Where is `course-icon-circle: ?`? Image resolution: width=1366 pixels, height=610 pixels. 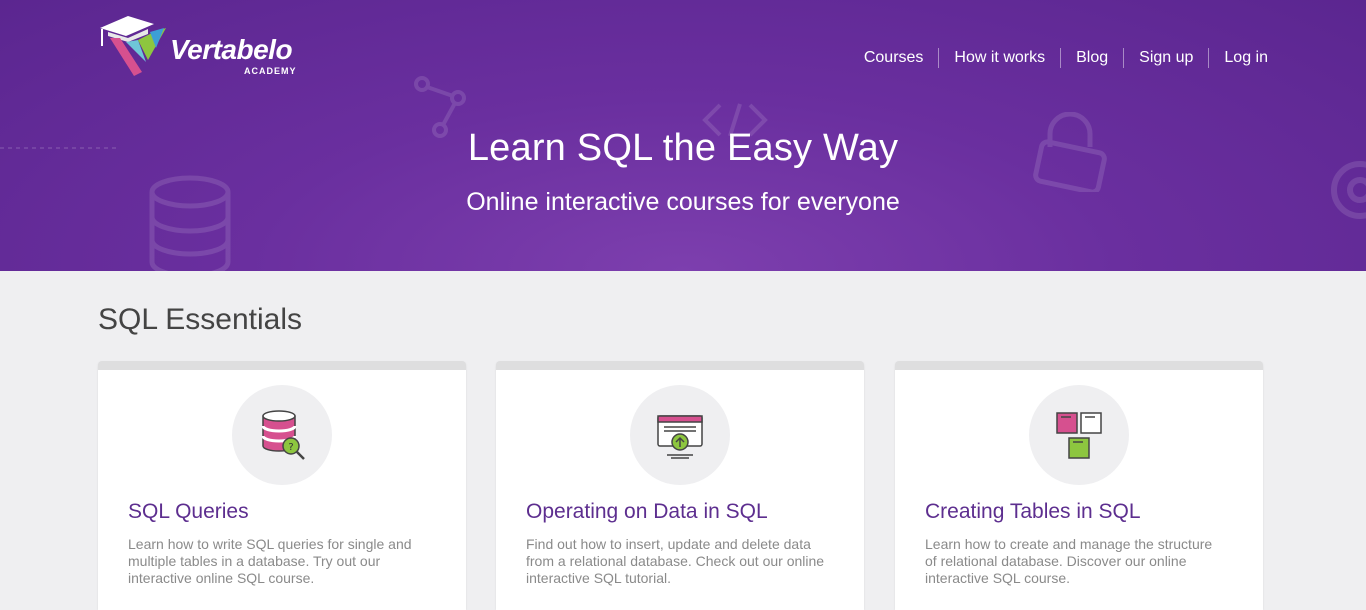
course-icon-circle: ? is located at coordinates (282, 435).